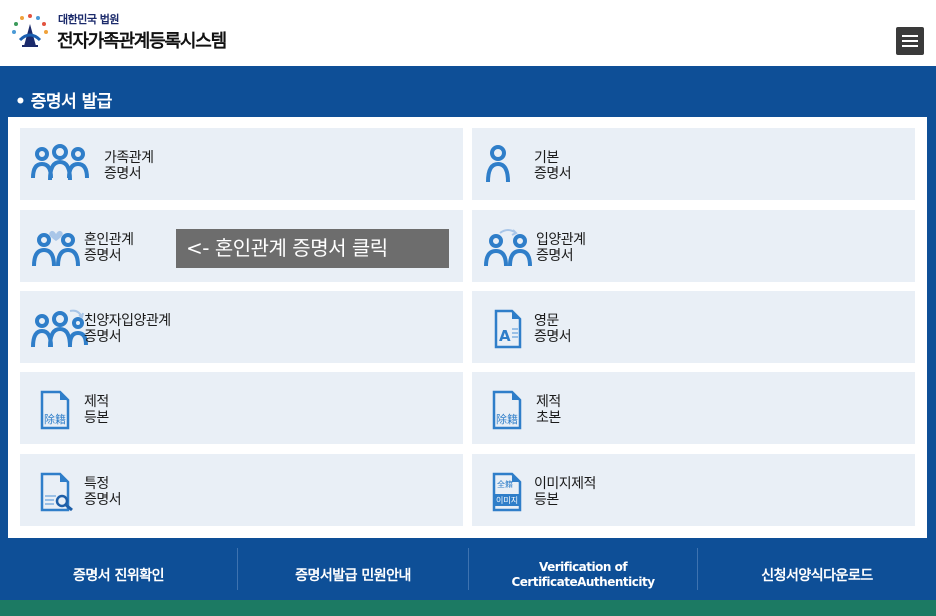 This screenshot has height=616, width=936. I want to click on person-icon, so click(498, 164).